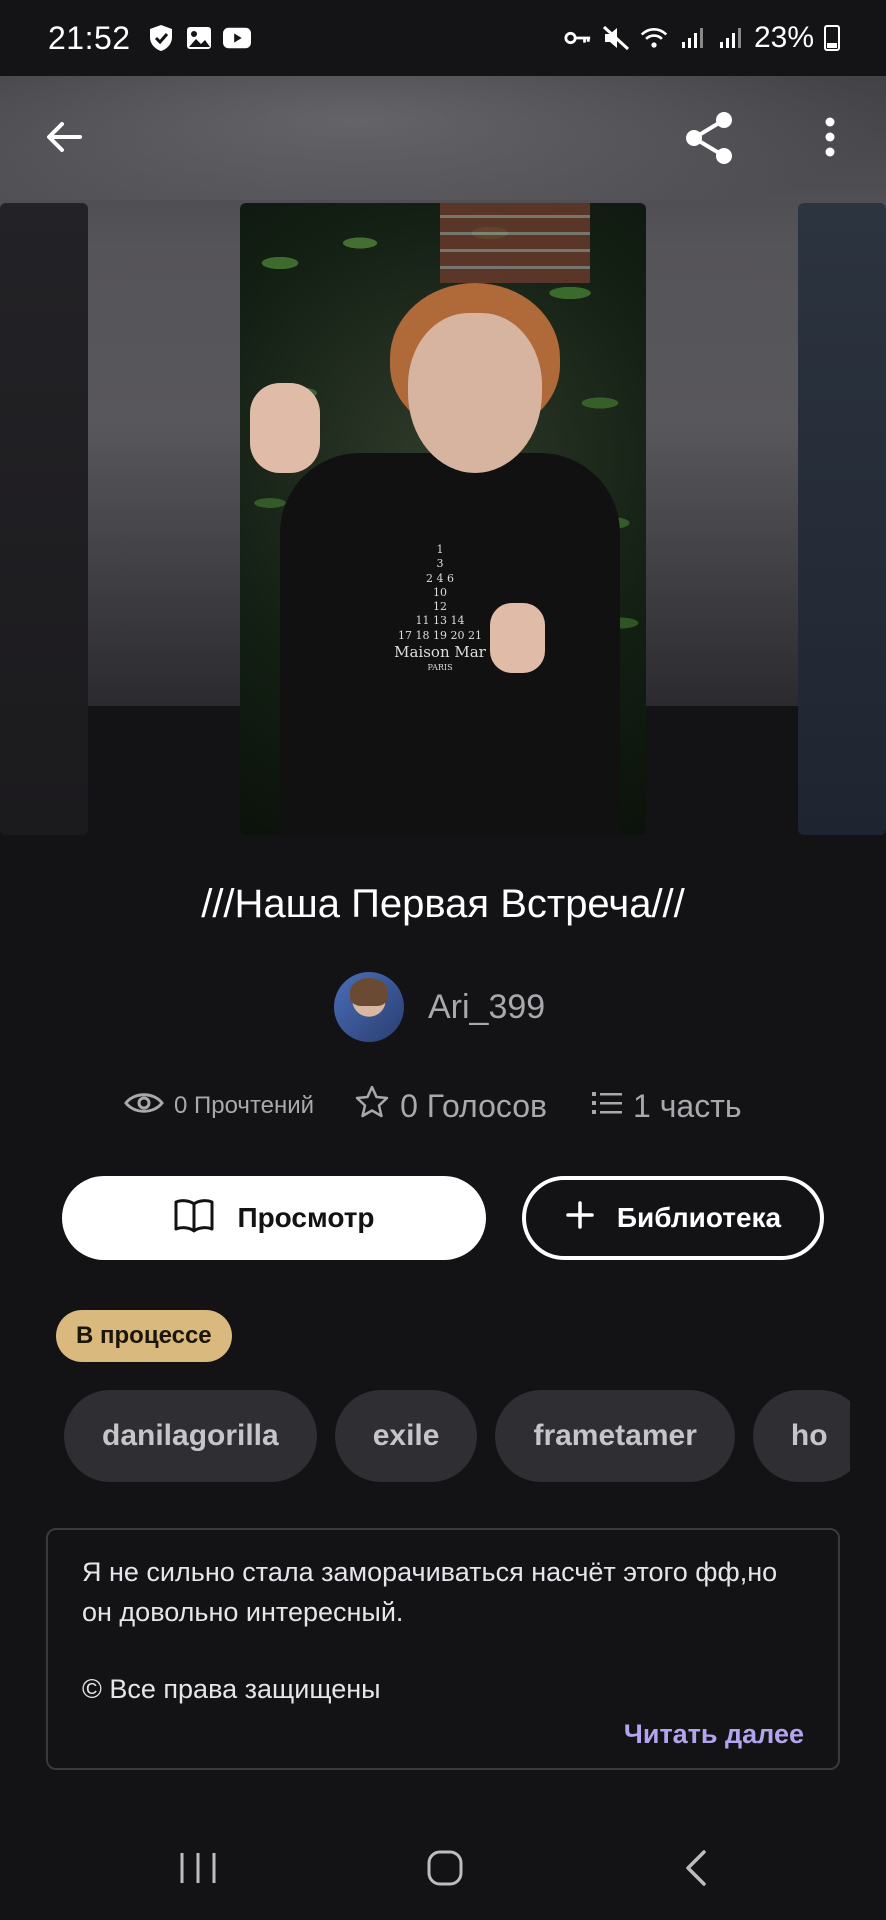  Describe the element at coordinates (443, 38) in the screenshot. I see `status-bar: 21:52 23%` at that location.